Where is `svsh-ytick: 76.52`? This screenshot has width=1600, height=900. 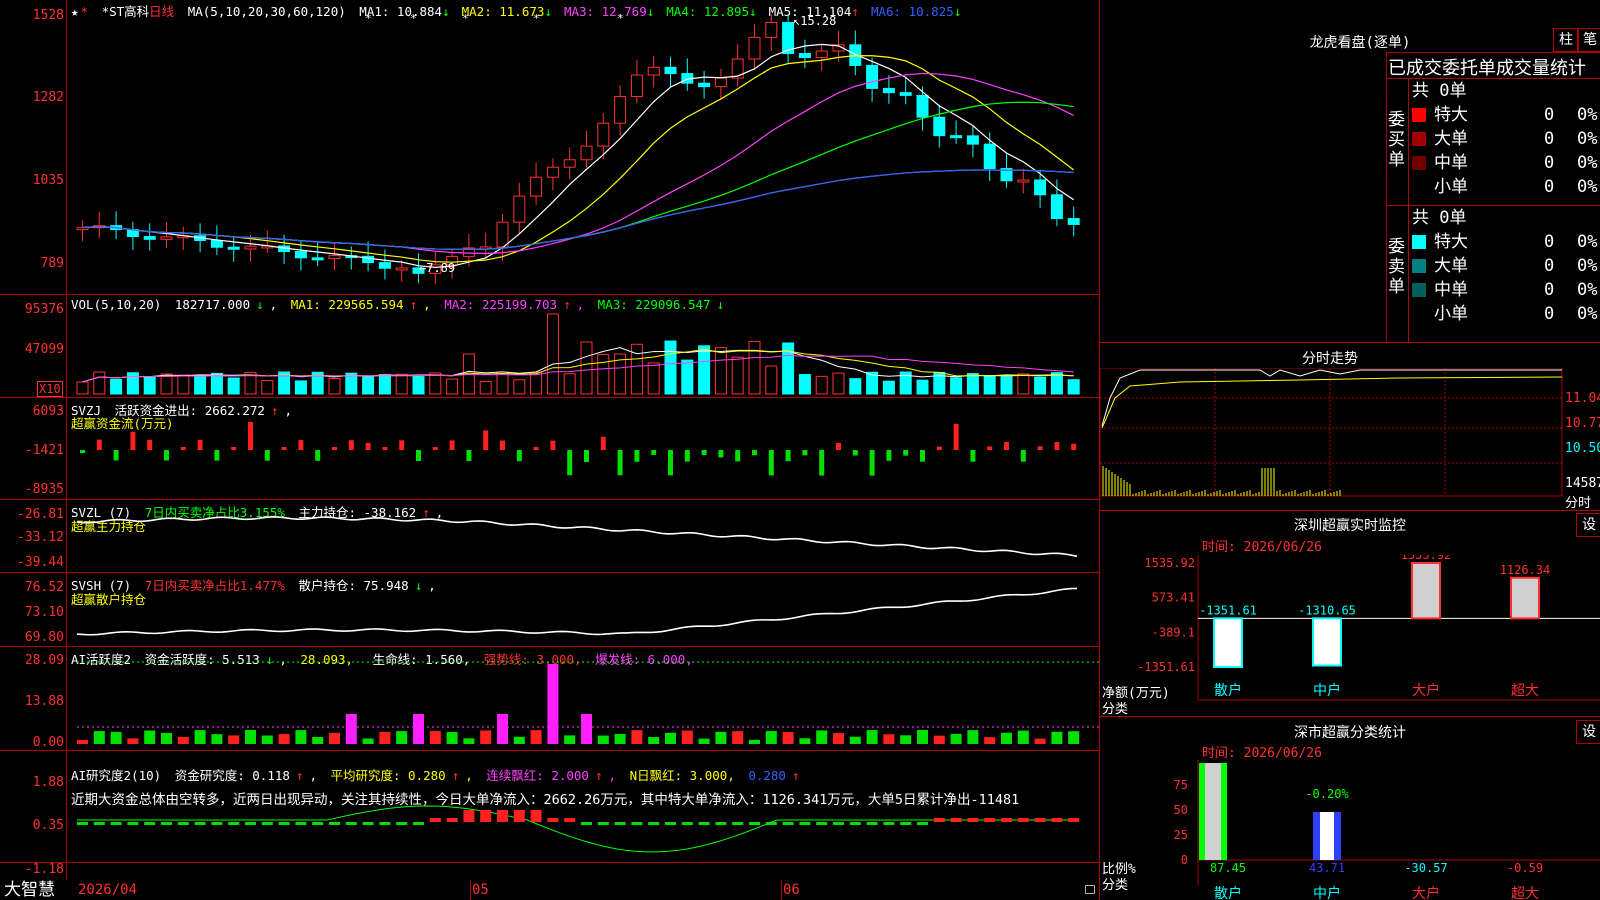
svsh-ytick: 76.52 is located at coordinates (44, 587).